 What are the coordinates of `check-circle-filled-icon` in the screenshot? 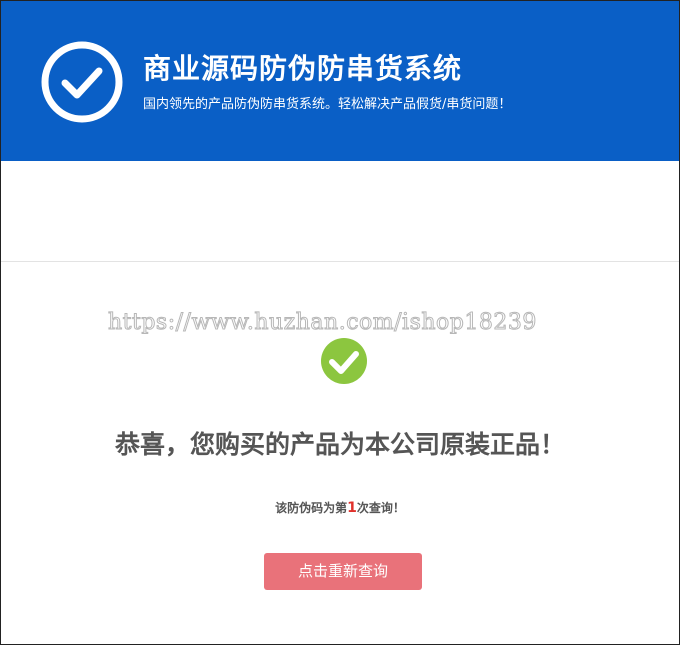 It's located at (344, 361).